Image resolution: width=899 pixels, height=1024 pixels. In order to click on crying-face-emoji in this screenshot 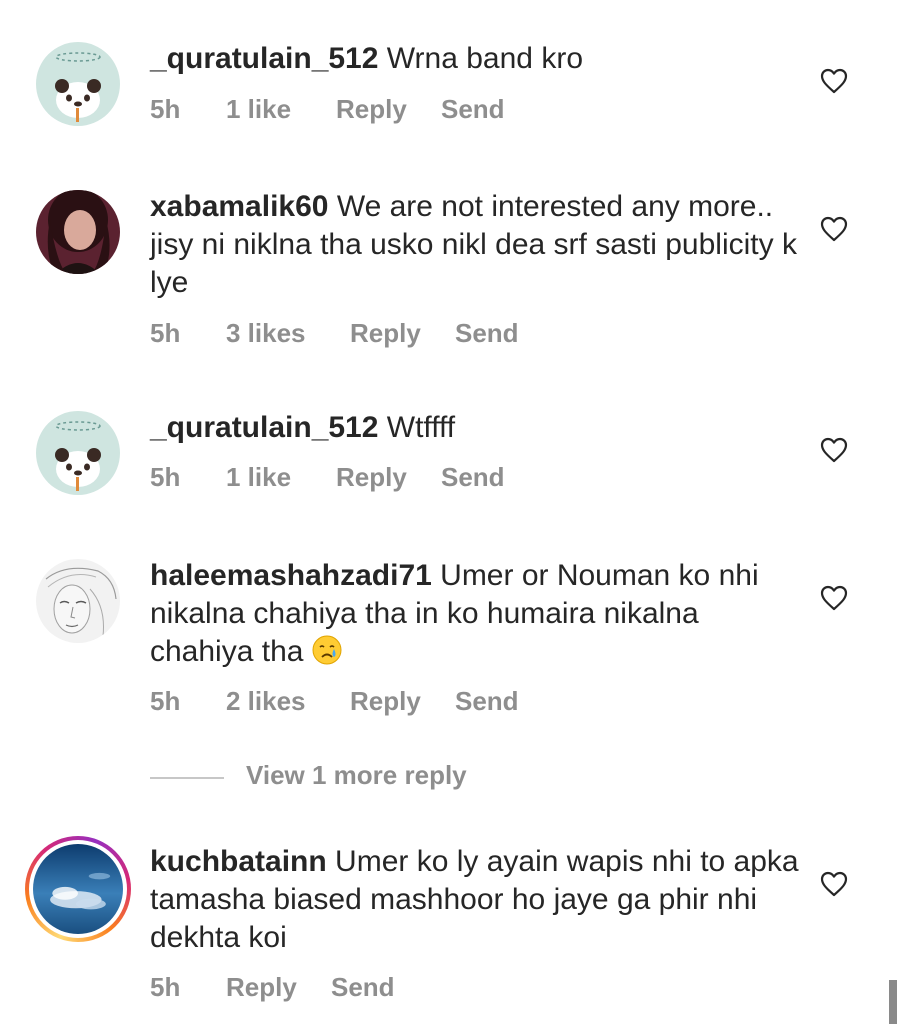, I will do `click(327, 650)`.